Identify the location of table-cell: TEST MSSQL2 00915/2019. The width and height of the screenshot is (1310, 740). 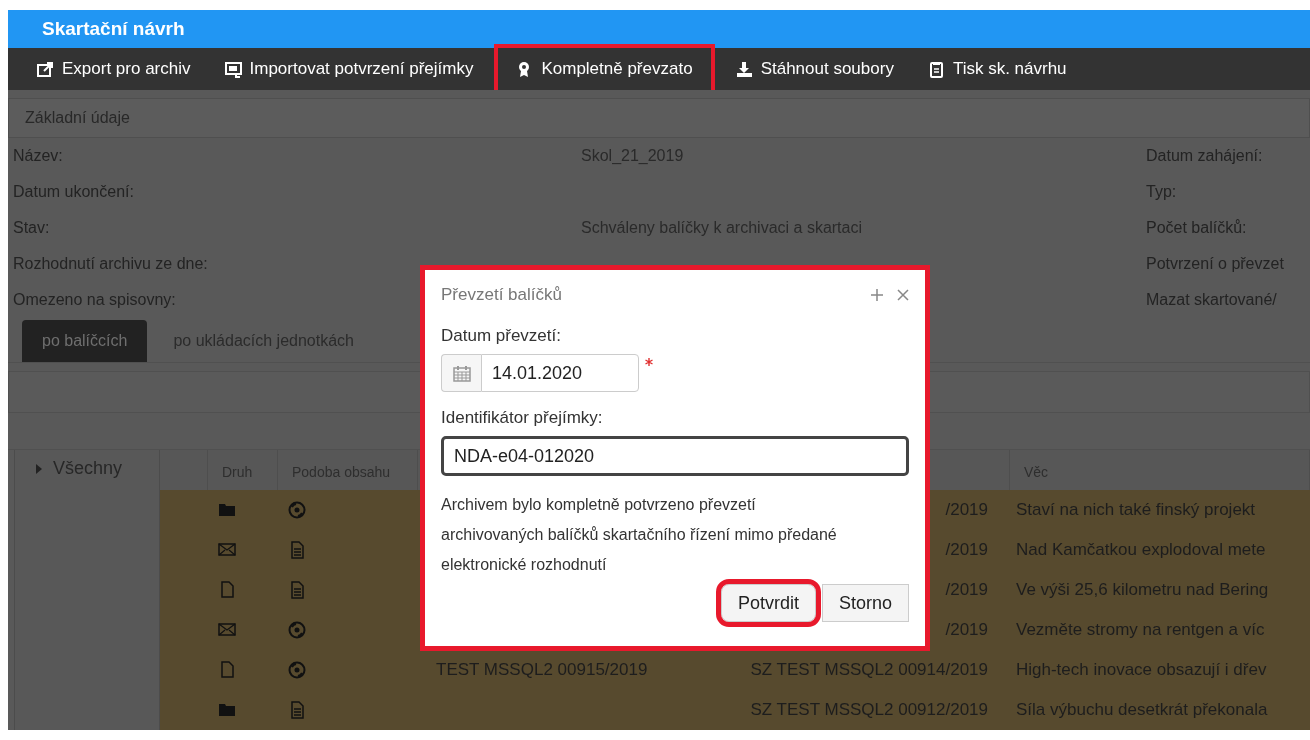
(559, 670).